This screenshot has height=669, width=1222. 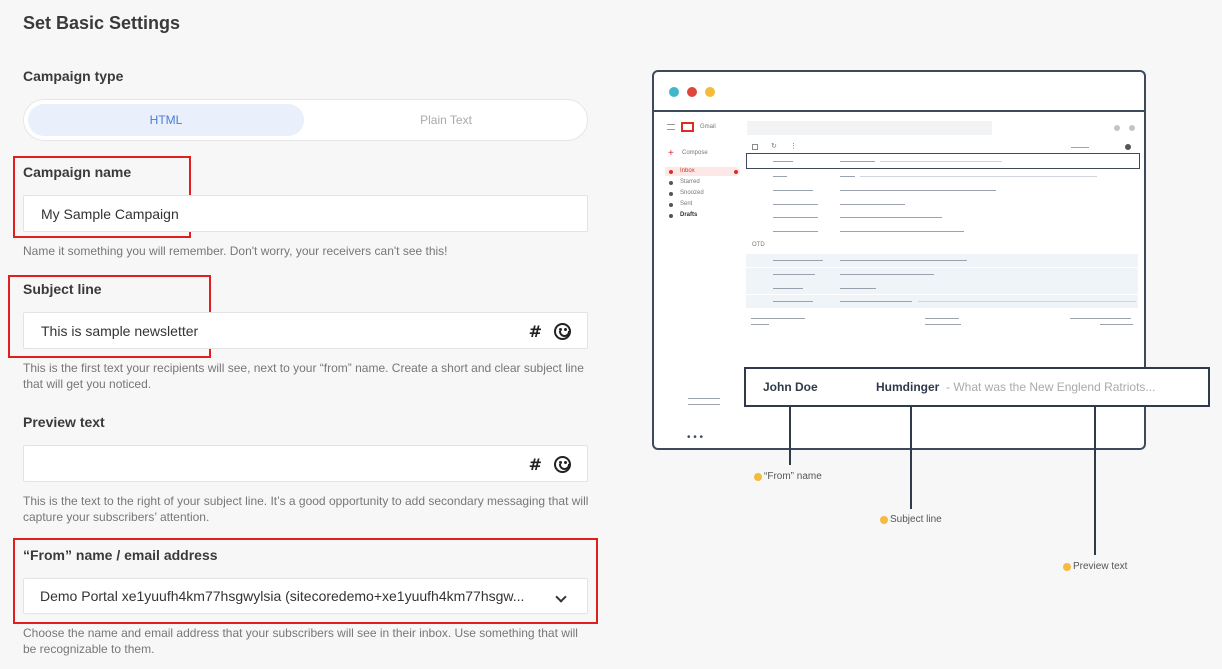 I want to click on subject-leader-line, so click(x=911, y=458).